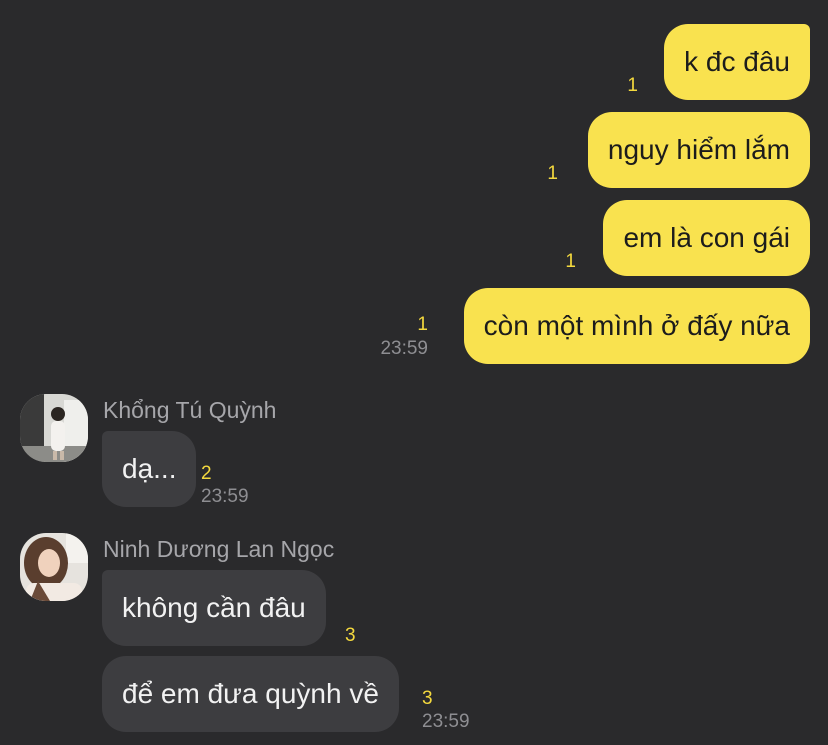 Image resolution: width=828 pixels, height=745 pixels. I want to click on message-text: nguy hiểm lắm, so click(698, 149).